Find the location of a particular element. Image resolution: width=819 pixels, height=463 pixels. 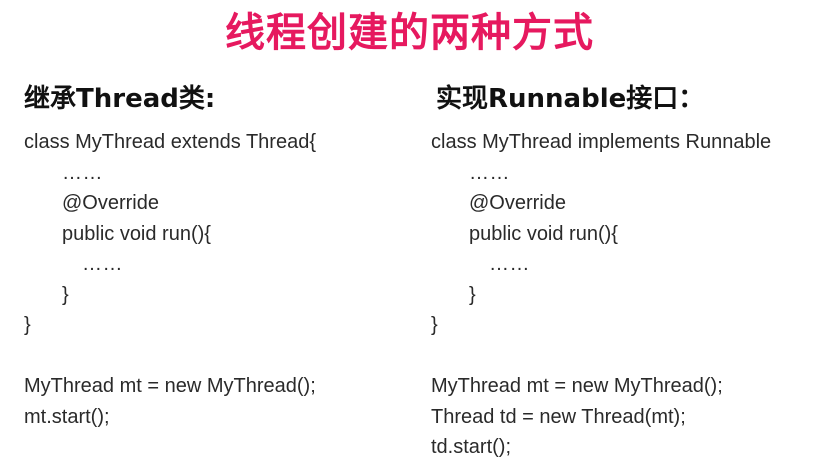

code-line: td.start(); is located at coordinates (471, 447).